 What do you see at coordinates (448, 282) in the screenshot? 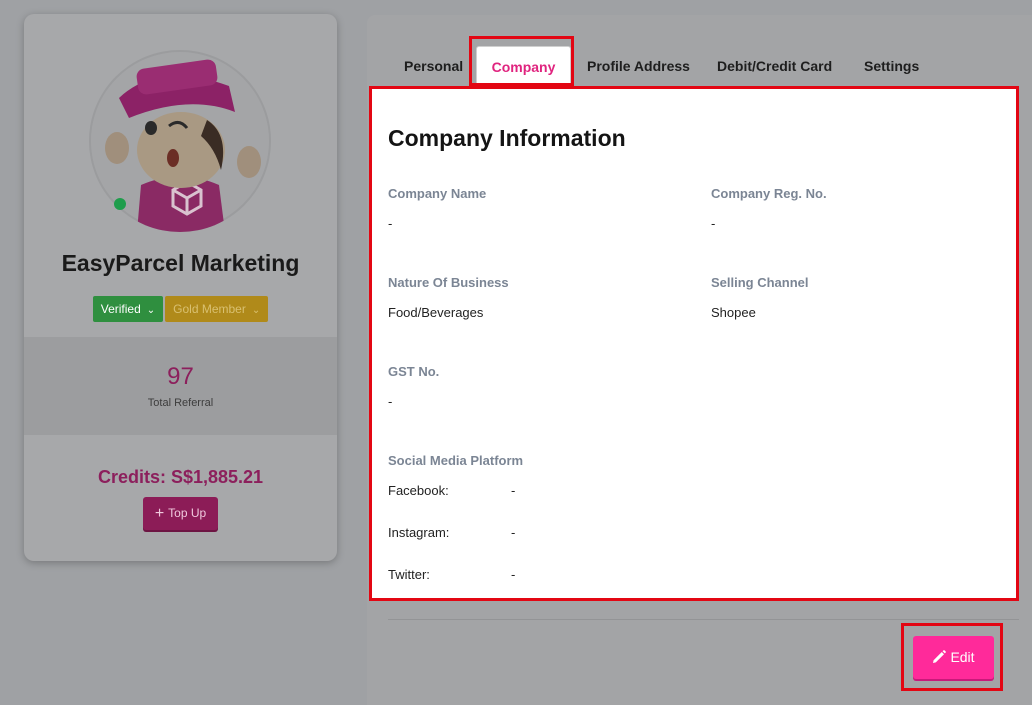
I see `nature-of-business-label: Nature Of Business` at bounding box center [448, 282].